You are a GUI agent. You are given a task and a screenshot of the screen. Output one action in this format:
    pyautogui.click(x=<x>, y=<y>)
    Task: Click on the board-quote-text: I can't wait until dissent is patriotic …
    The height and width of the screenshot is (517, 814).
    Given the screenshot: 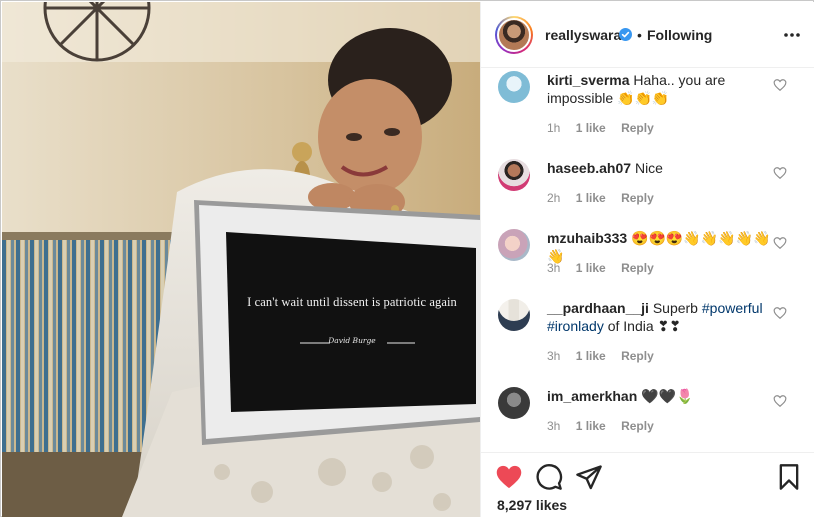 What is the action you would take?
    pyautogui.click(x=352, y=302)
    